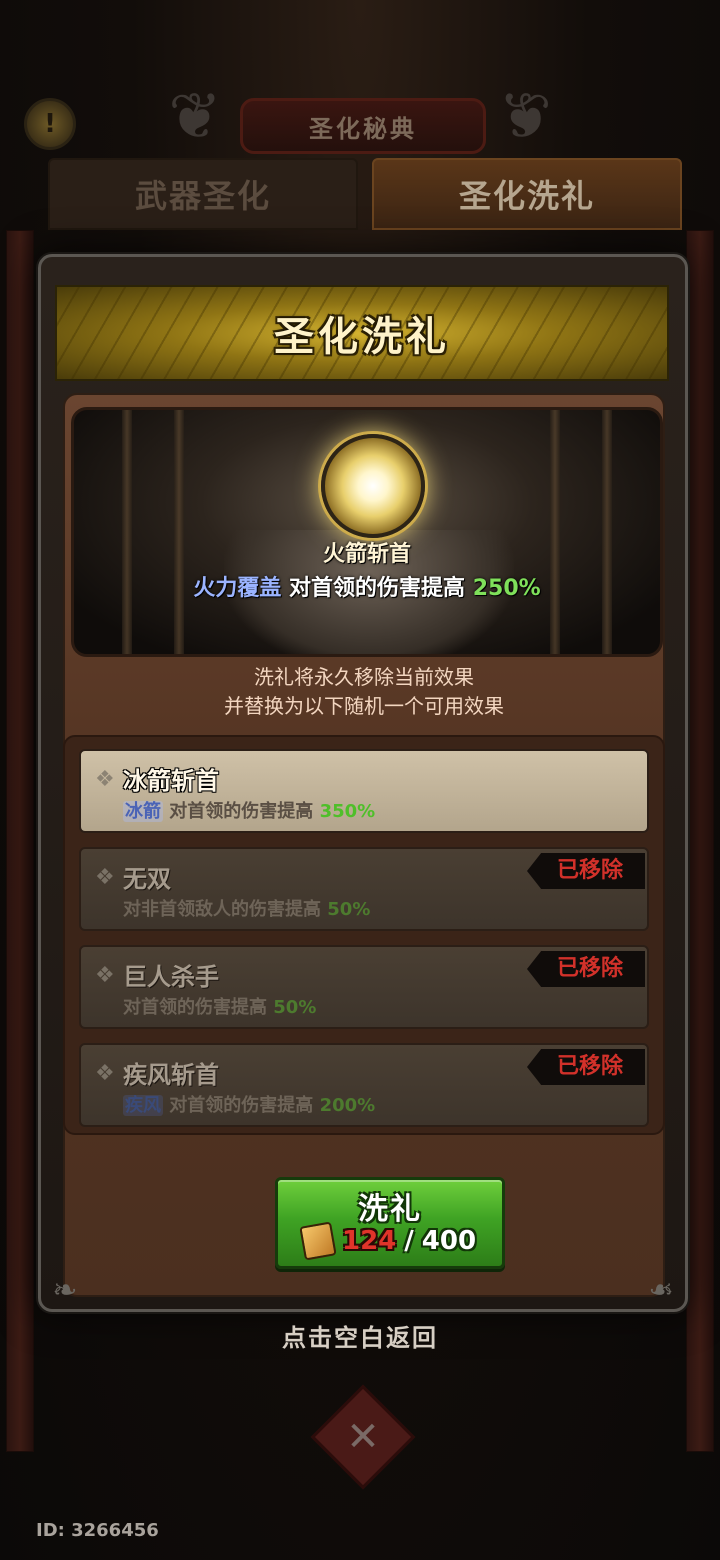 This screenshot has width=720, height=1560. I want to click on background-frame-right, so click(700, 841).